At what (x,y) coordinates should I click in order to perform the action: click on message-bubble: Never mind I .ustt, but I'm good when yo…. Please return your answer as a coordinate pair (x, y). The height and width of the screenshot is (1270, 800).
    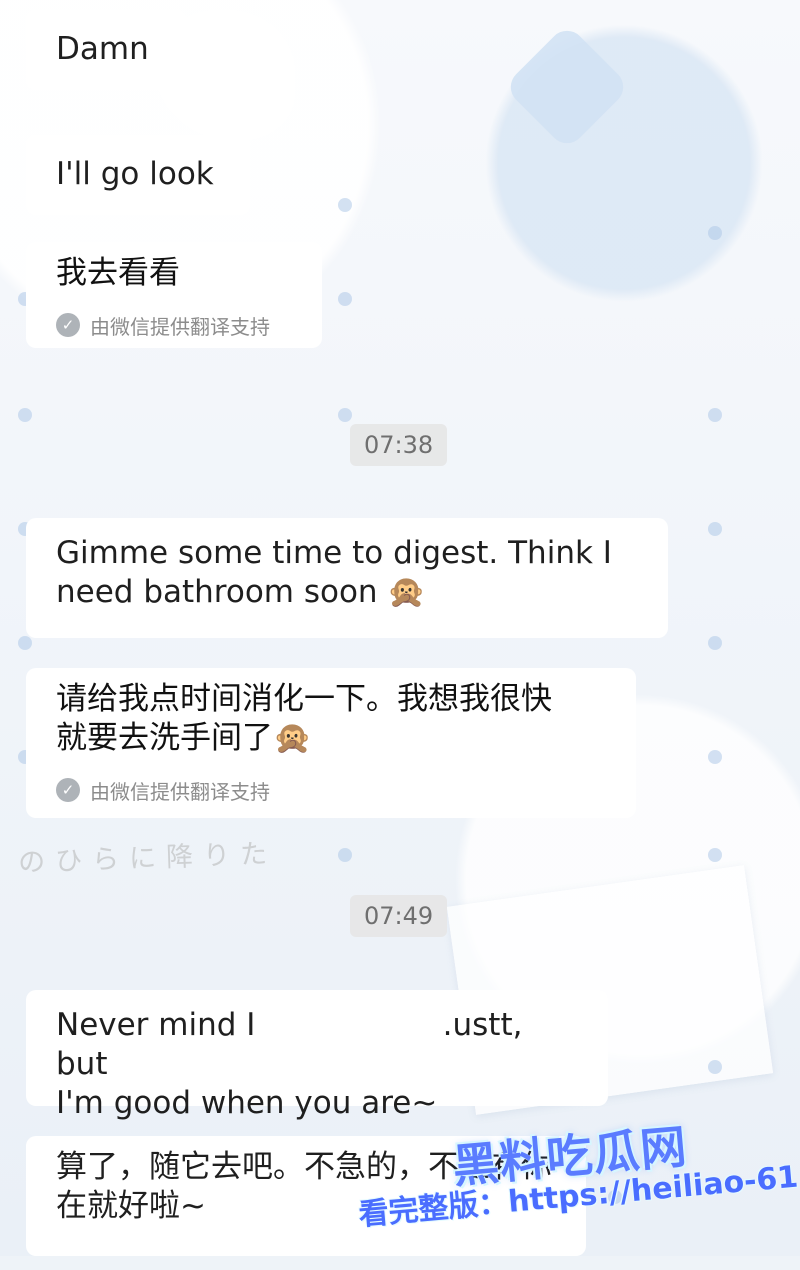
    Looking at the image, I should click on (317, 1055).